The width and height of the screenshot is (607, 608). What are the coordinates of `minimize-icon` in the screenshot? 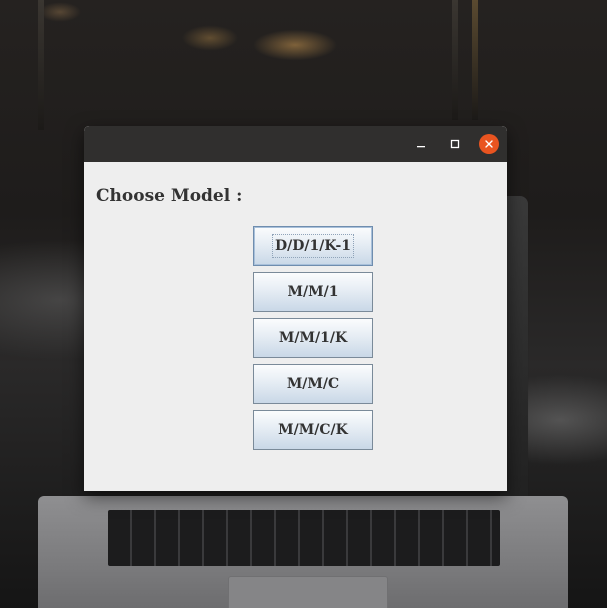 It's located at (421, 144).